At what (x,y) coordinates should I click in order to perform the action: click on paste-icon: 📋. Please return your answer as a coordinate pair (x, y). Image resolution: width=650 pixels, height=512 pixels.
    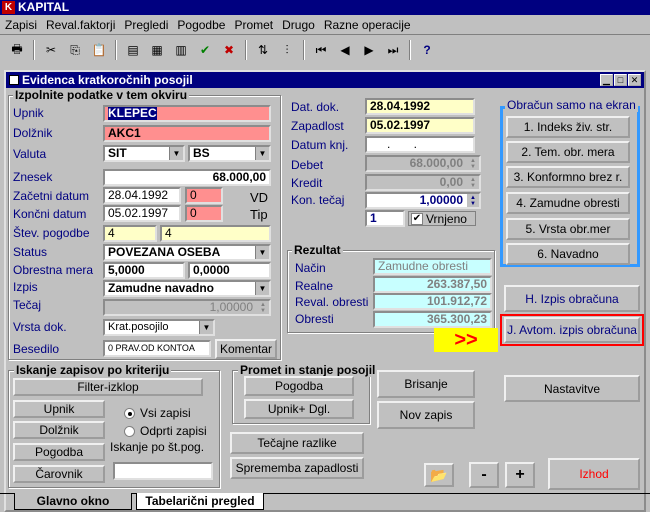
    Looking at the image, I should click on (99, 50).